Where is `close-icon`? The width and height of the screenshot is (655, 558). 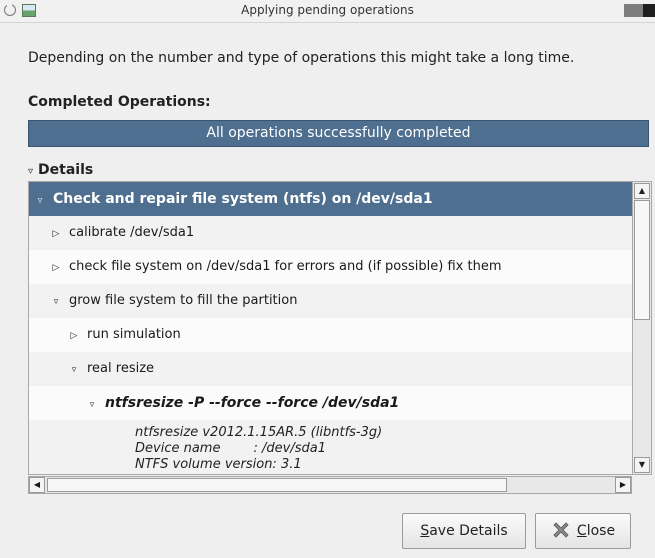 close-icon is located at coordinates (561, 529).